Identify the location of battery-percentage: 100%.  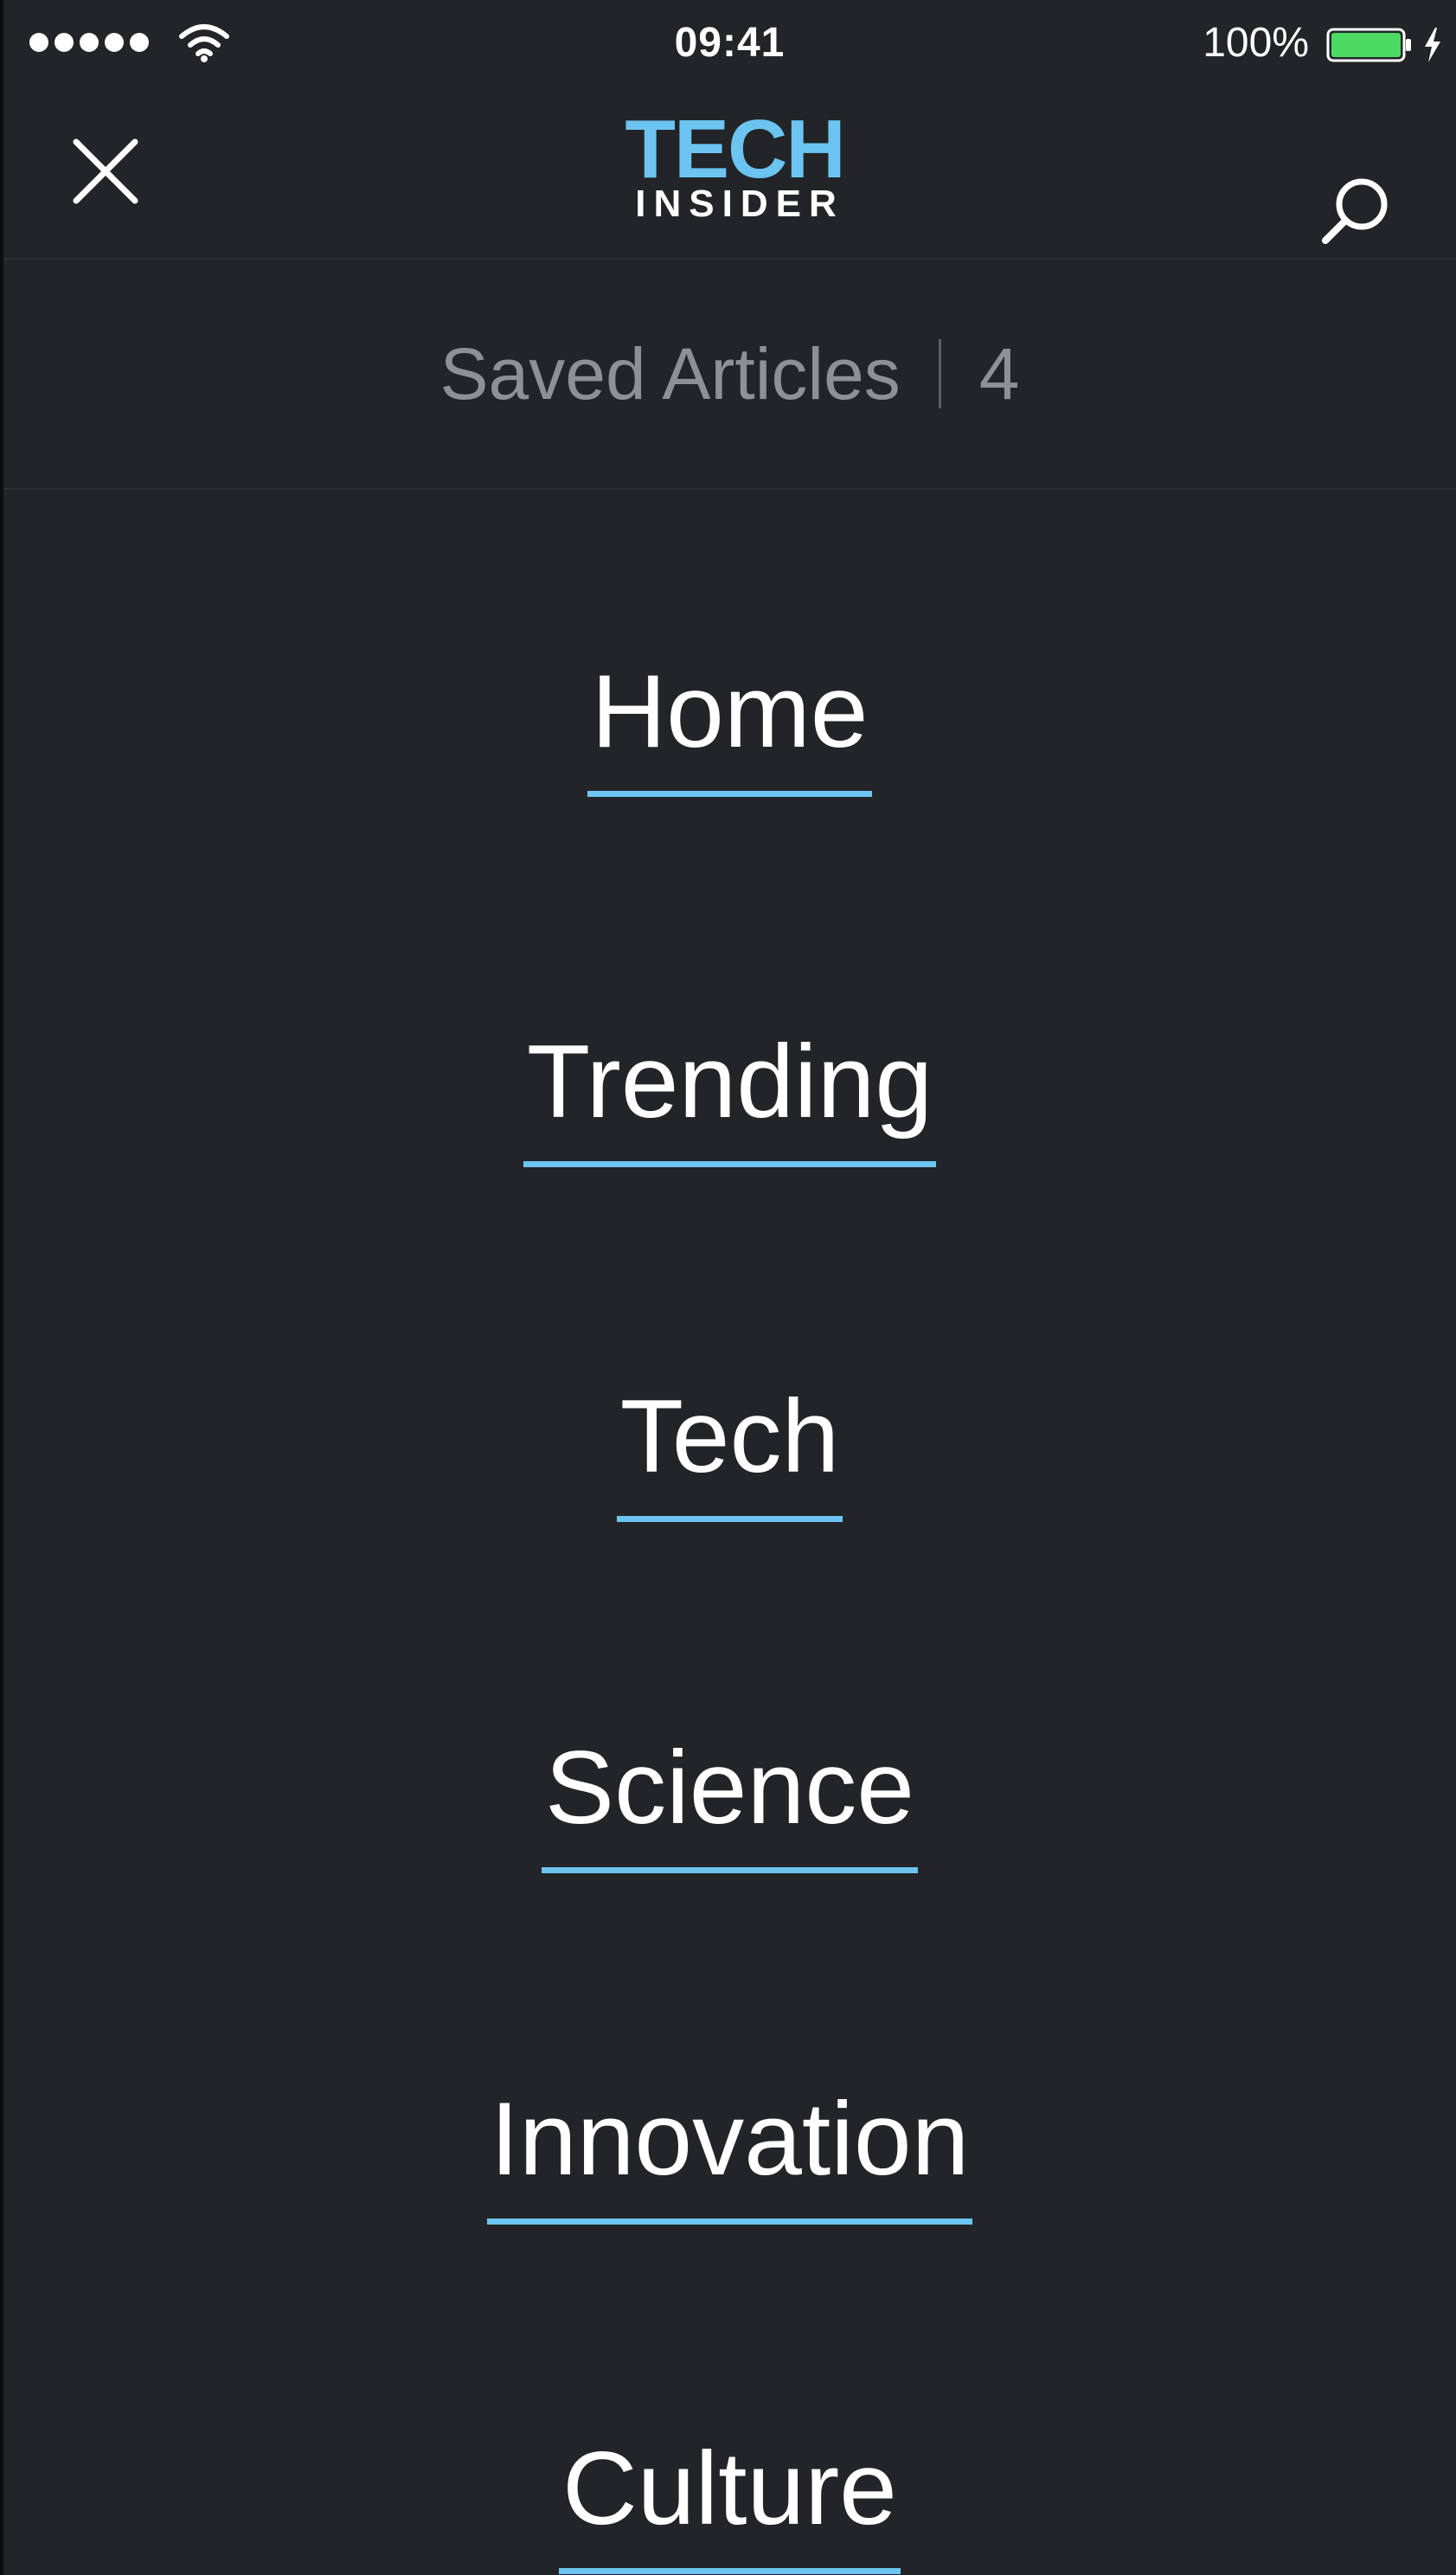
(1256, 43).